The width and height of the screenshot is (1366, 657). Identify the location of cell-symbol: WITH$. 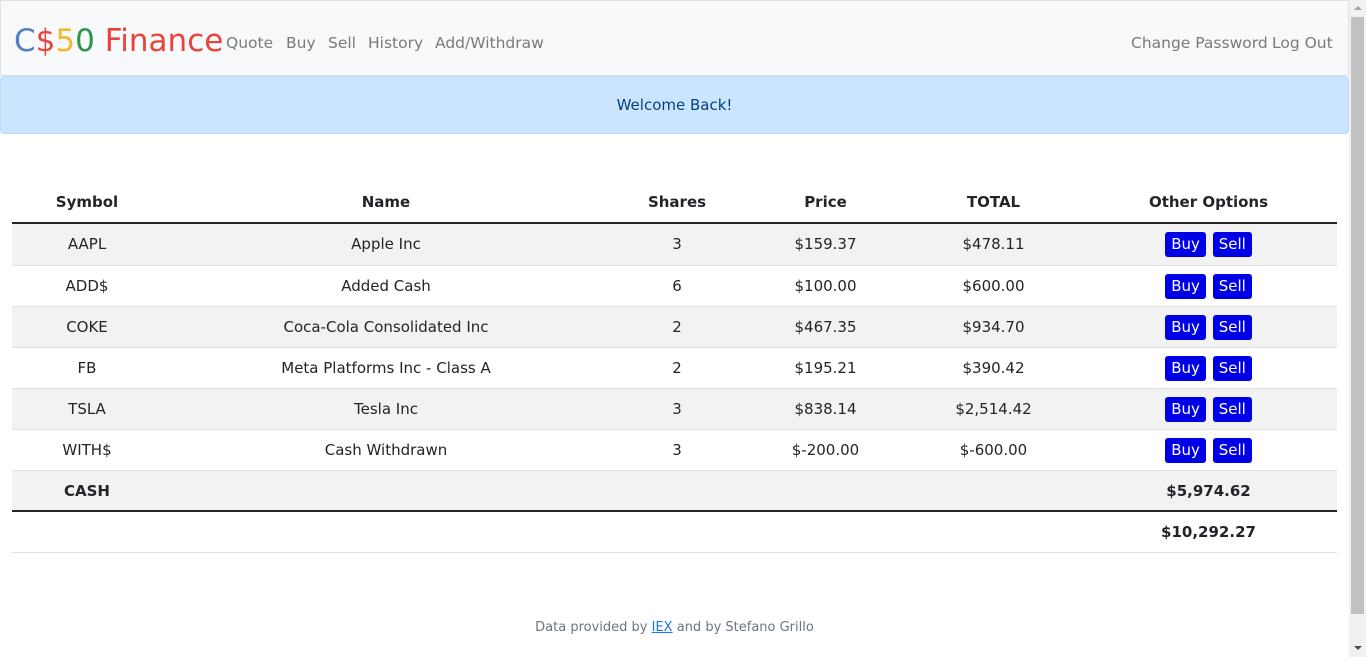
(87, 450).